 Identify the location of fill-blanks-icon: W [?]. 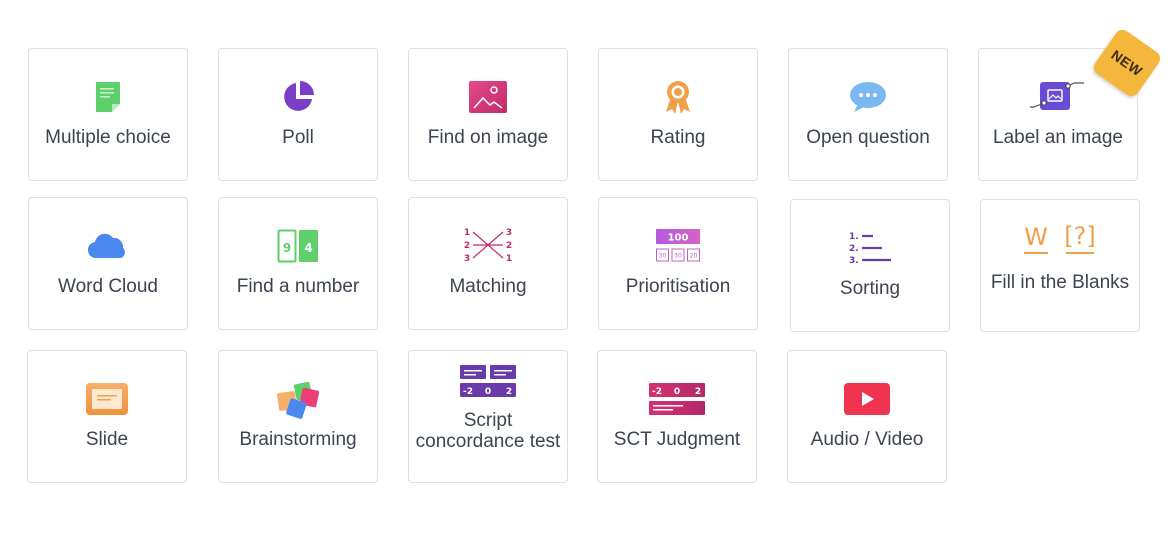
(1060, 238).